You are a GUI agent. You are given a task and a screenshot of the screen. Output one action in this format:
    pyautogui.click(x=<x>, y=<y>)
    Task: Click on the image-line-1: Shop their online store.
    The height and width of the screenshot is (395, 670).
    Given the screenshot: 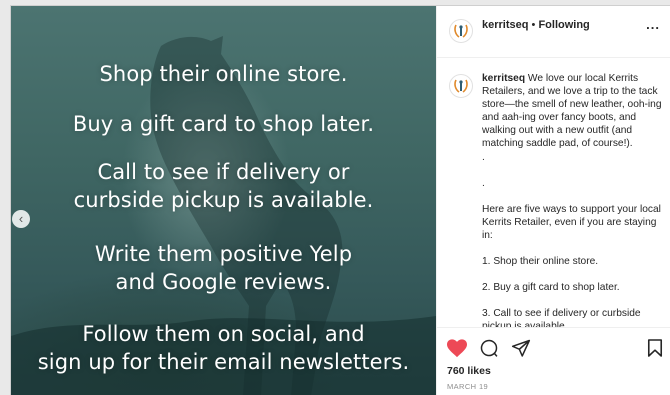 What is the action you would take?
    pyautogui.click(x=223, y=74)
    